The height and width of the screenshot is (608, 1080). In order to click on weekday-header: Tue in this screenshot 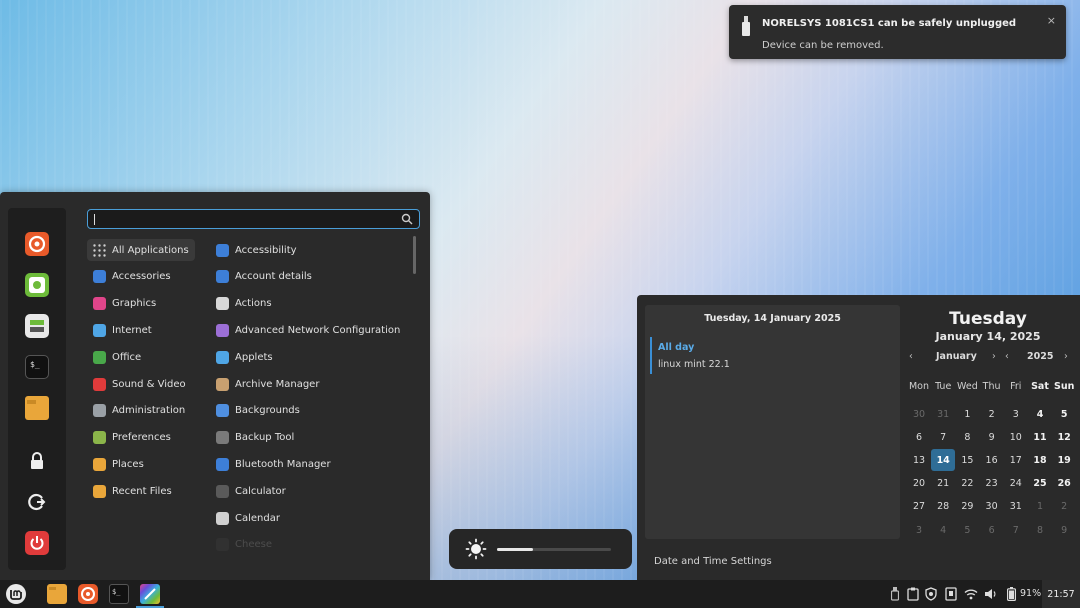, I will do `click(943, 386)`.